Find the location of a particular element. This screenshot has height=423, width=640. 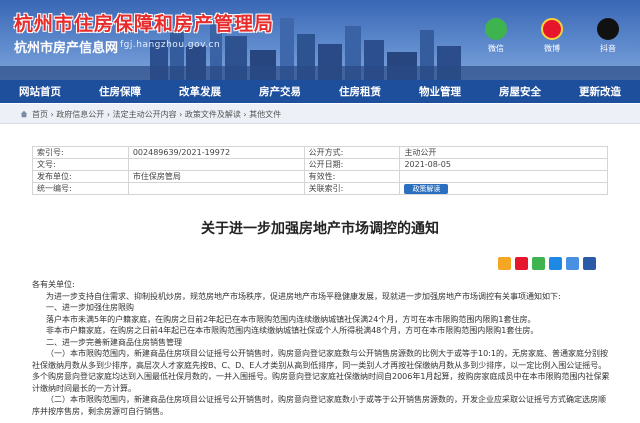

meta-key: 文号: is located at coordinates (80, 164).